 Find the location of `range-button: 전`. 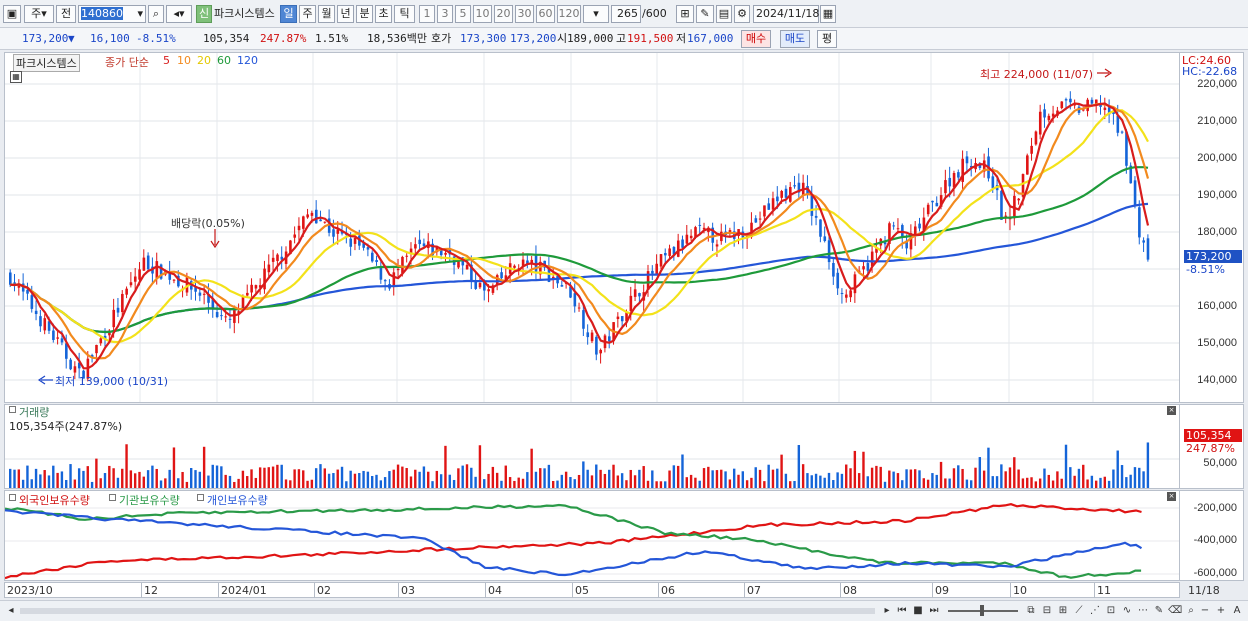

range-button: 전 is located at coordinates (66, 14).